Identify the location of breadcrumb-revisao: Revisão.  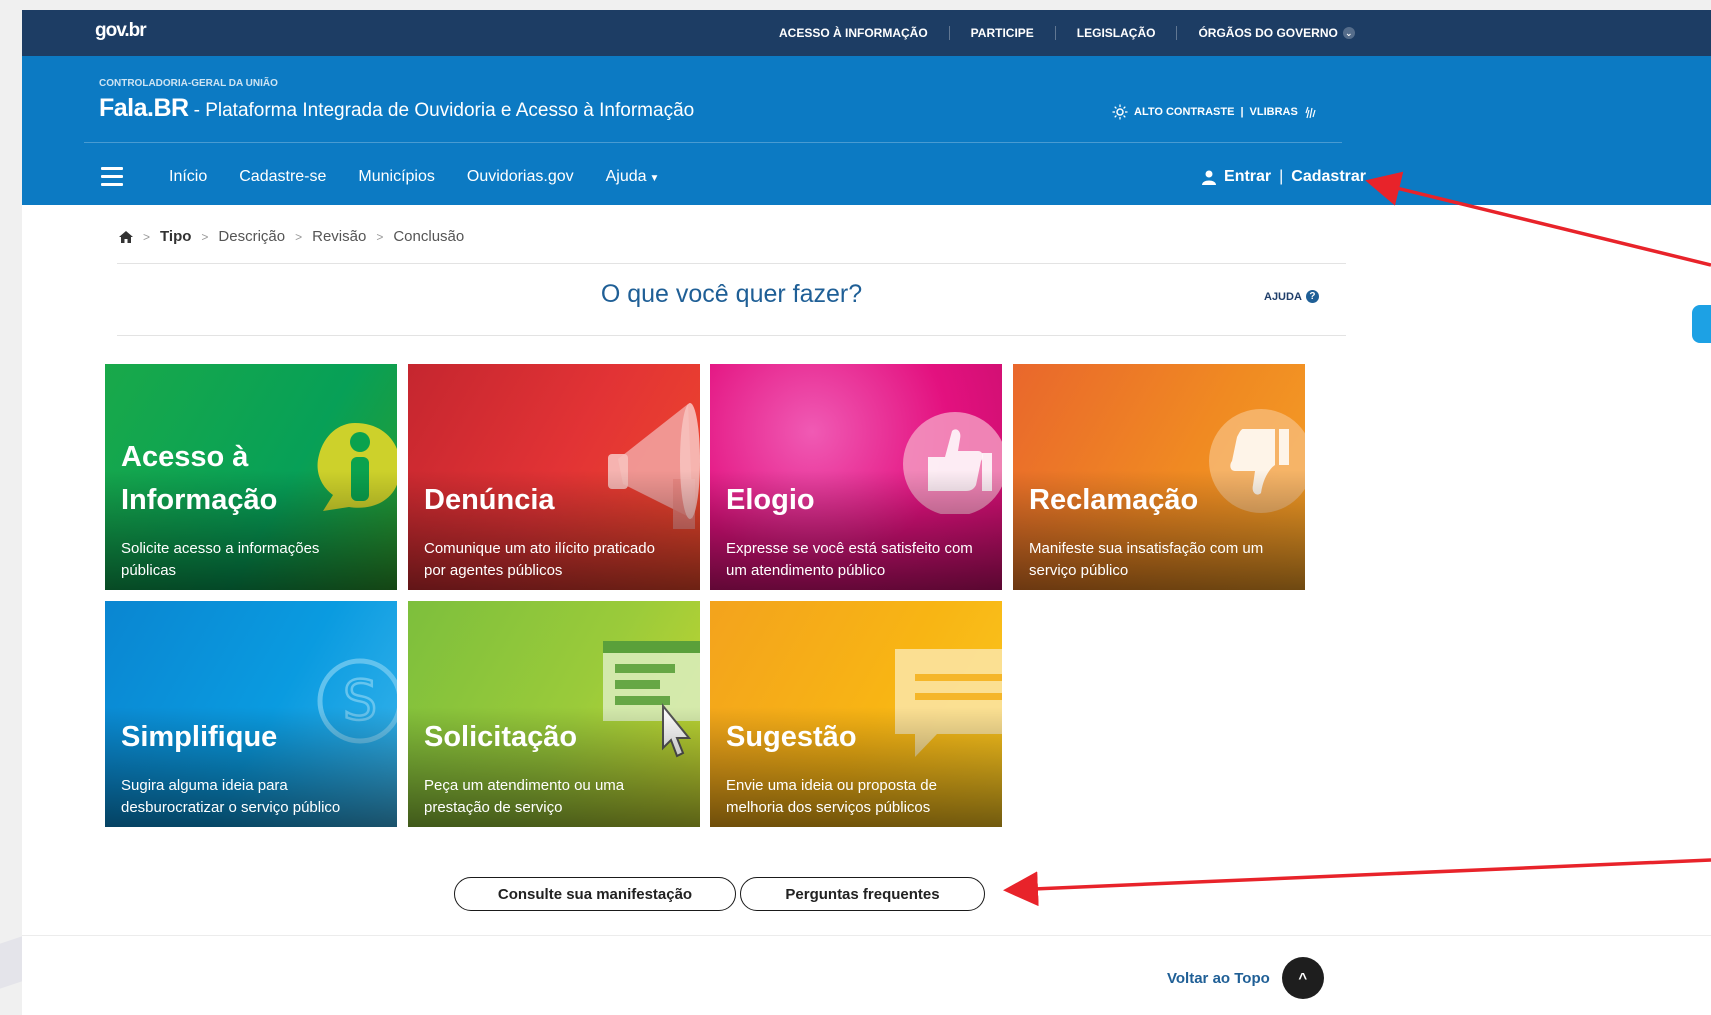
(339, 236).